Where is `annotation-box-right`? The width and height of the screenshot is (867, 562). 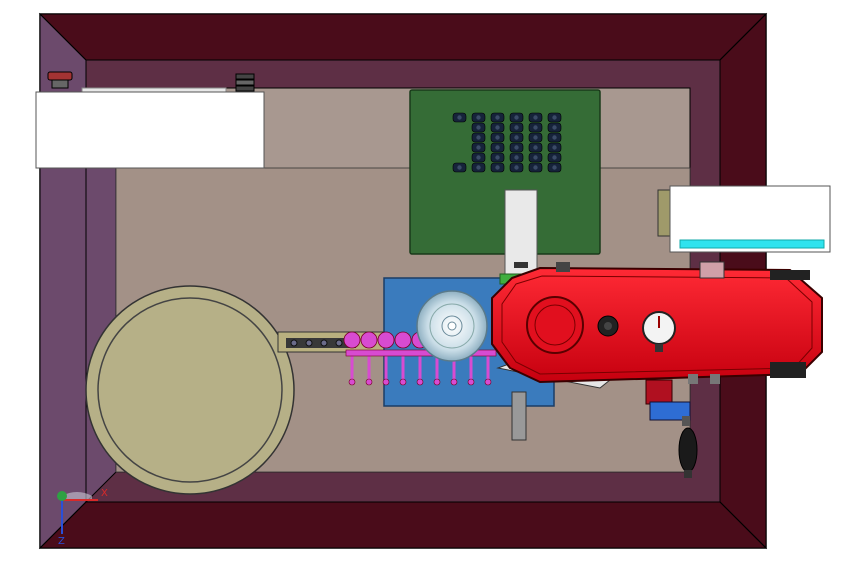 annotation-box-right is located at coordinates (744, 219).